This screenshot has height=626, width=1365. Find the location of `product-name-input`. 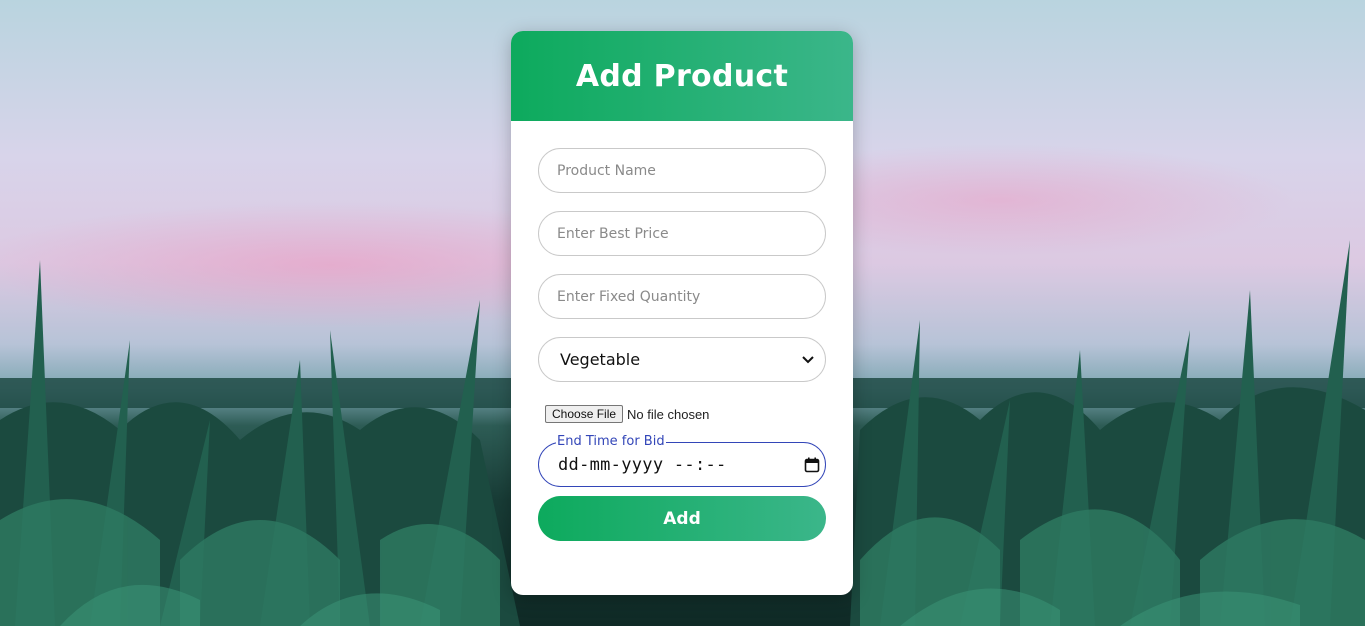

product-name-input is located at coordinates (682, 170).